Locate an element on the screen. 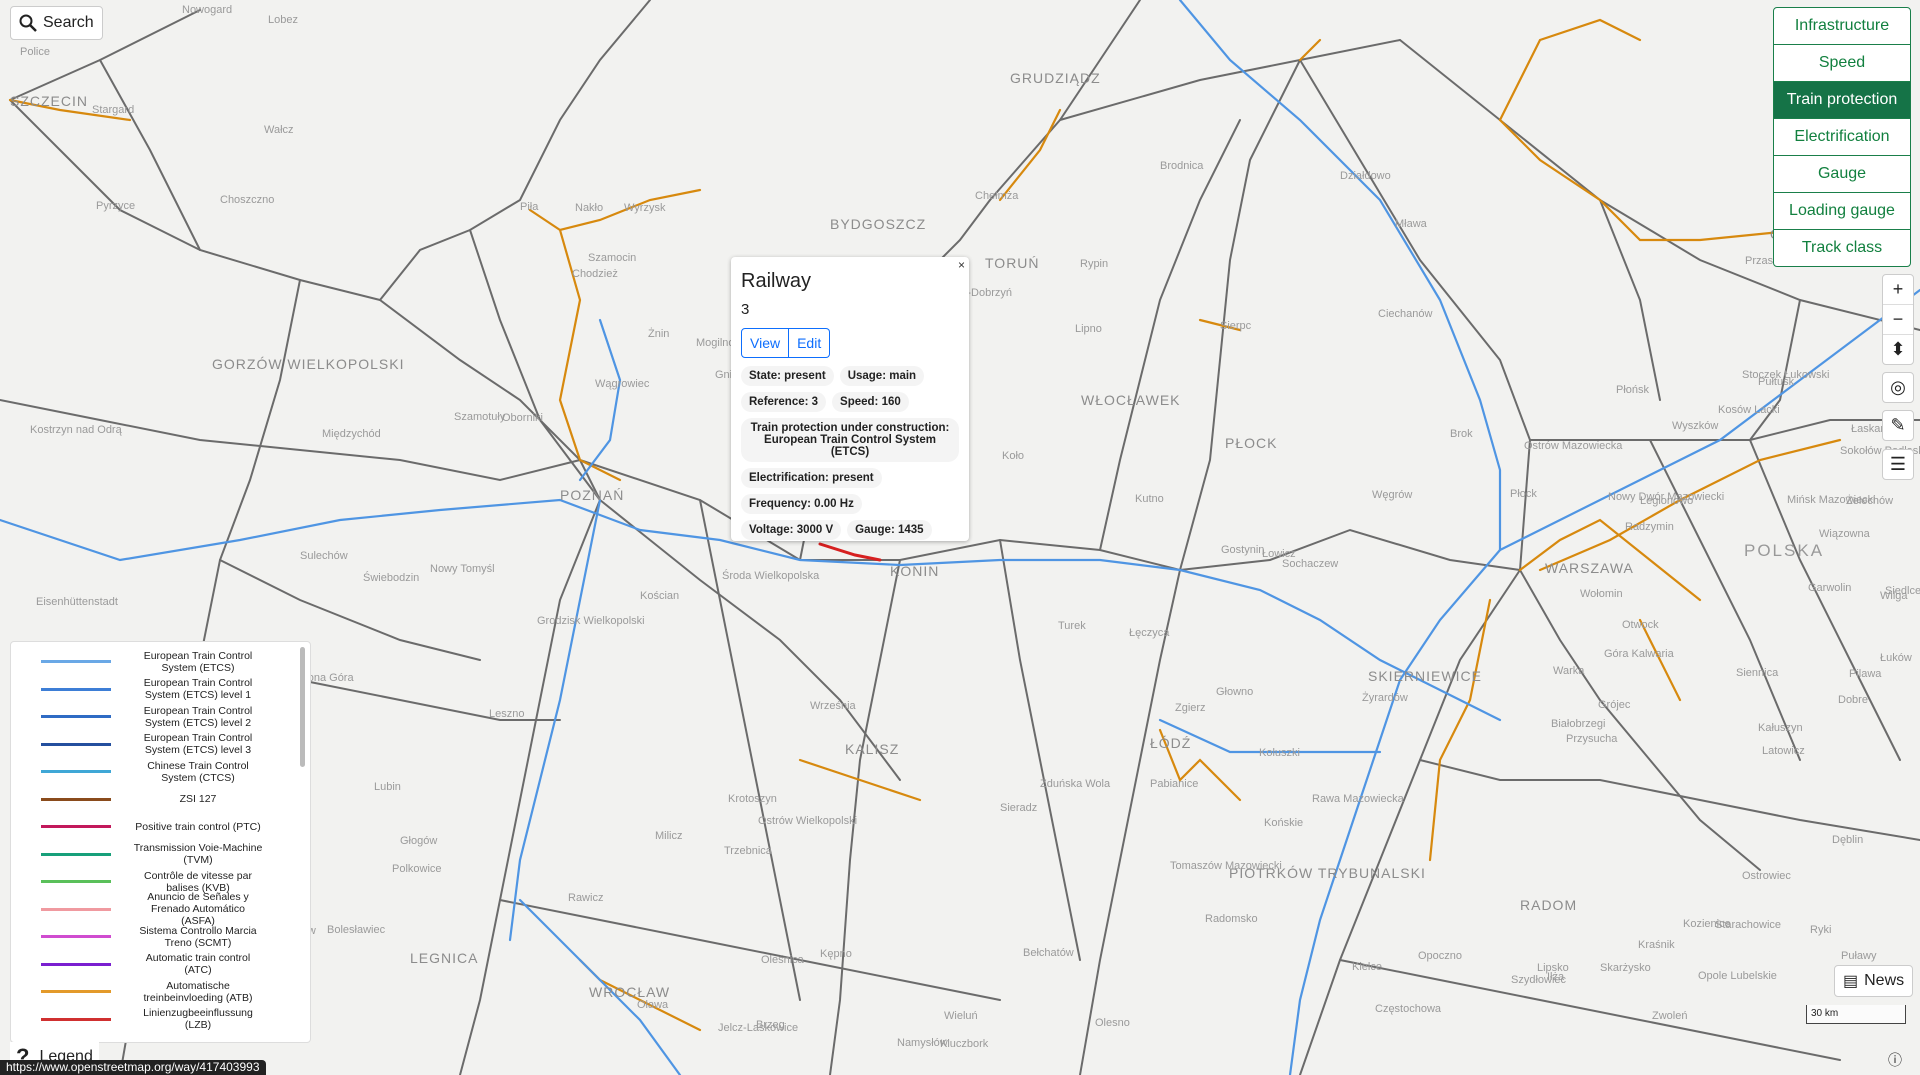  place-label: Ryki is located at coordinates (1821, 930).